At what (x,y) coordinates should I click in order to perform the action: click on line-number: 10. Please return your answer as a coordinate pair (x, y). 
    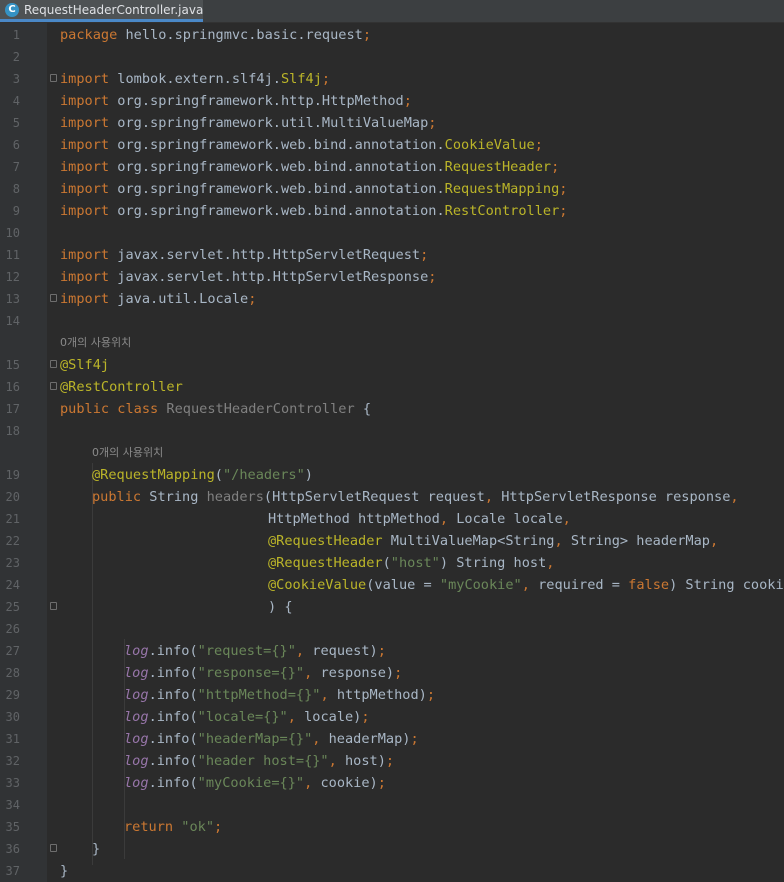
    Looking at the image, I should click on (10, 233).